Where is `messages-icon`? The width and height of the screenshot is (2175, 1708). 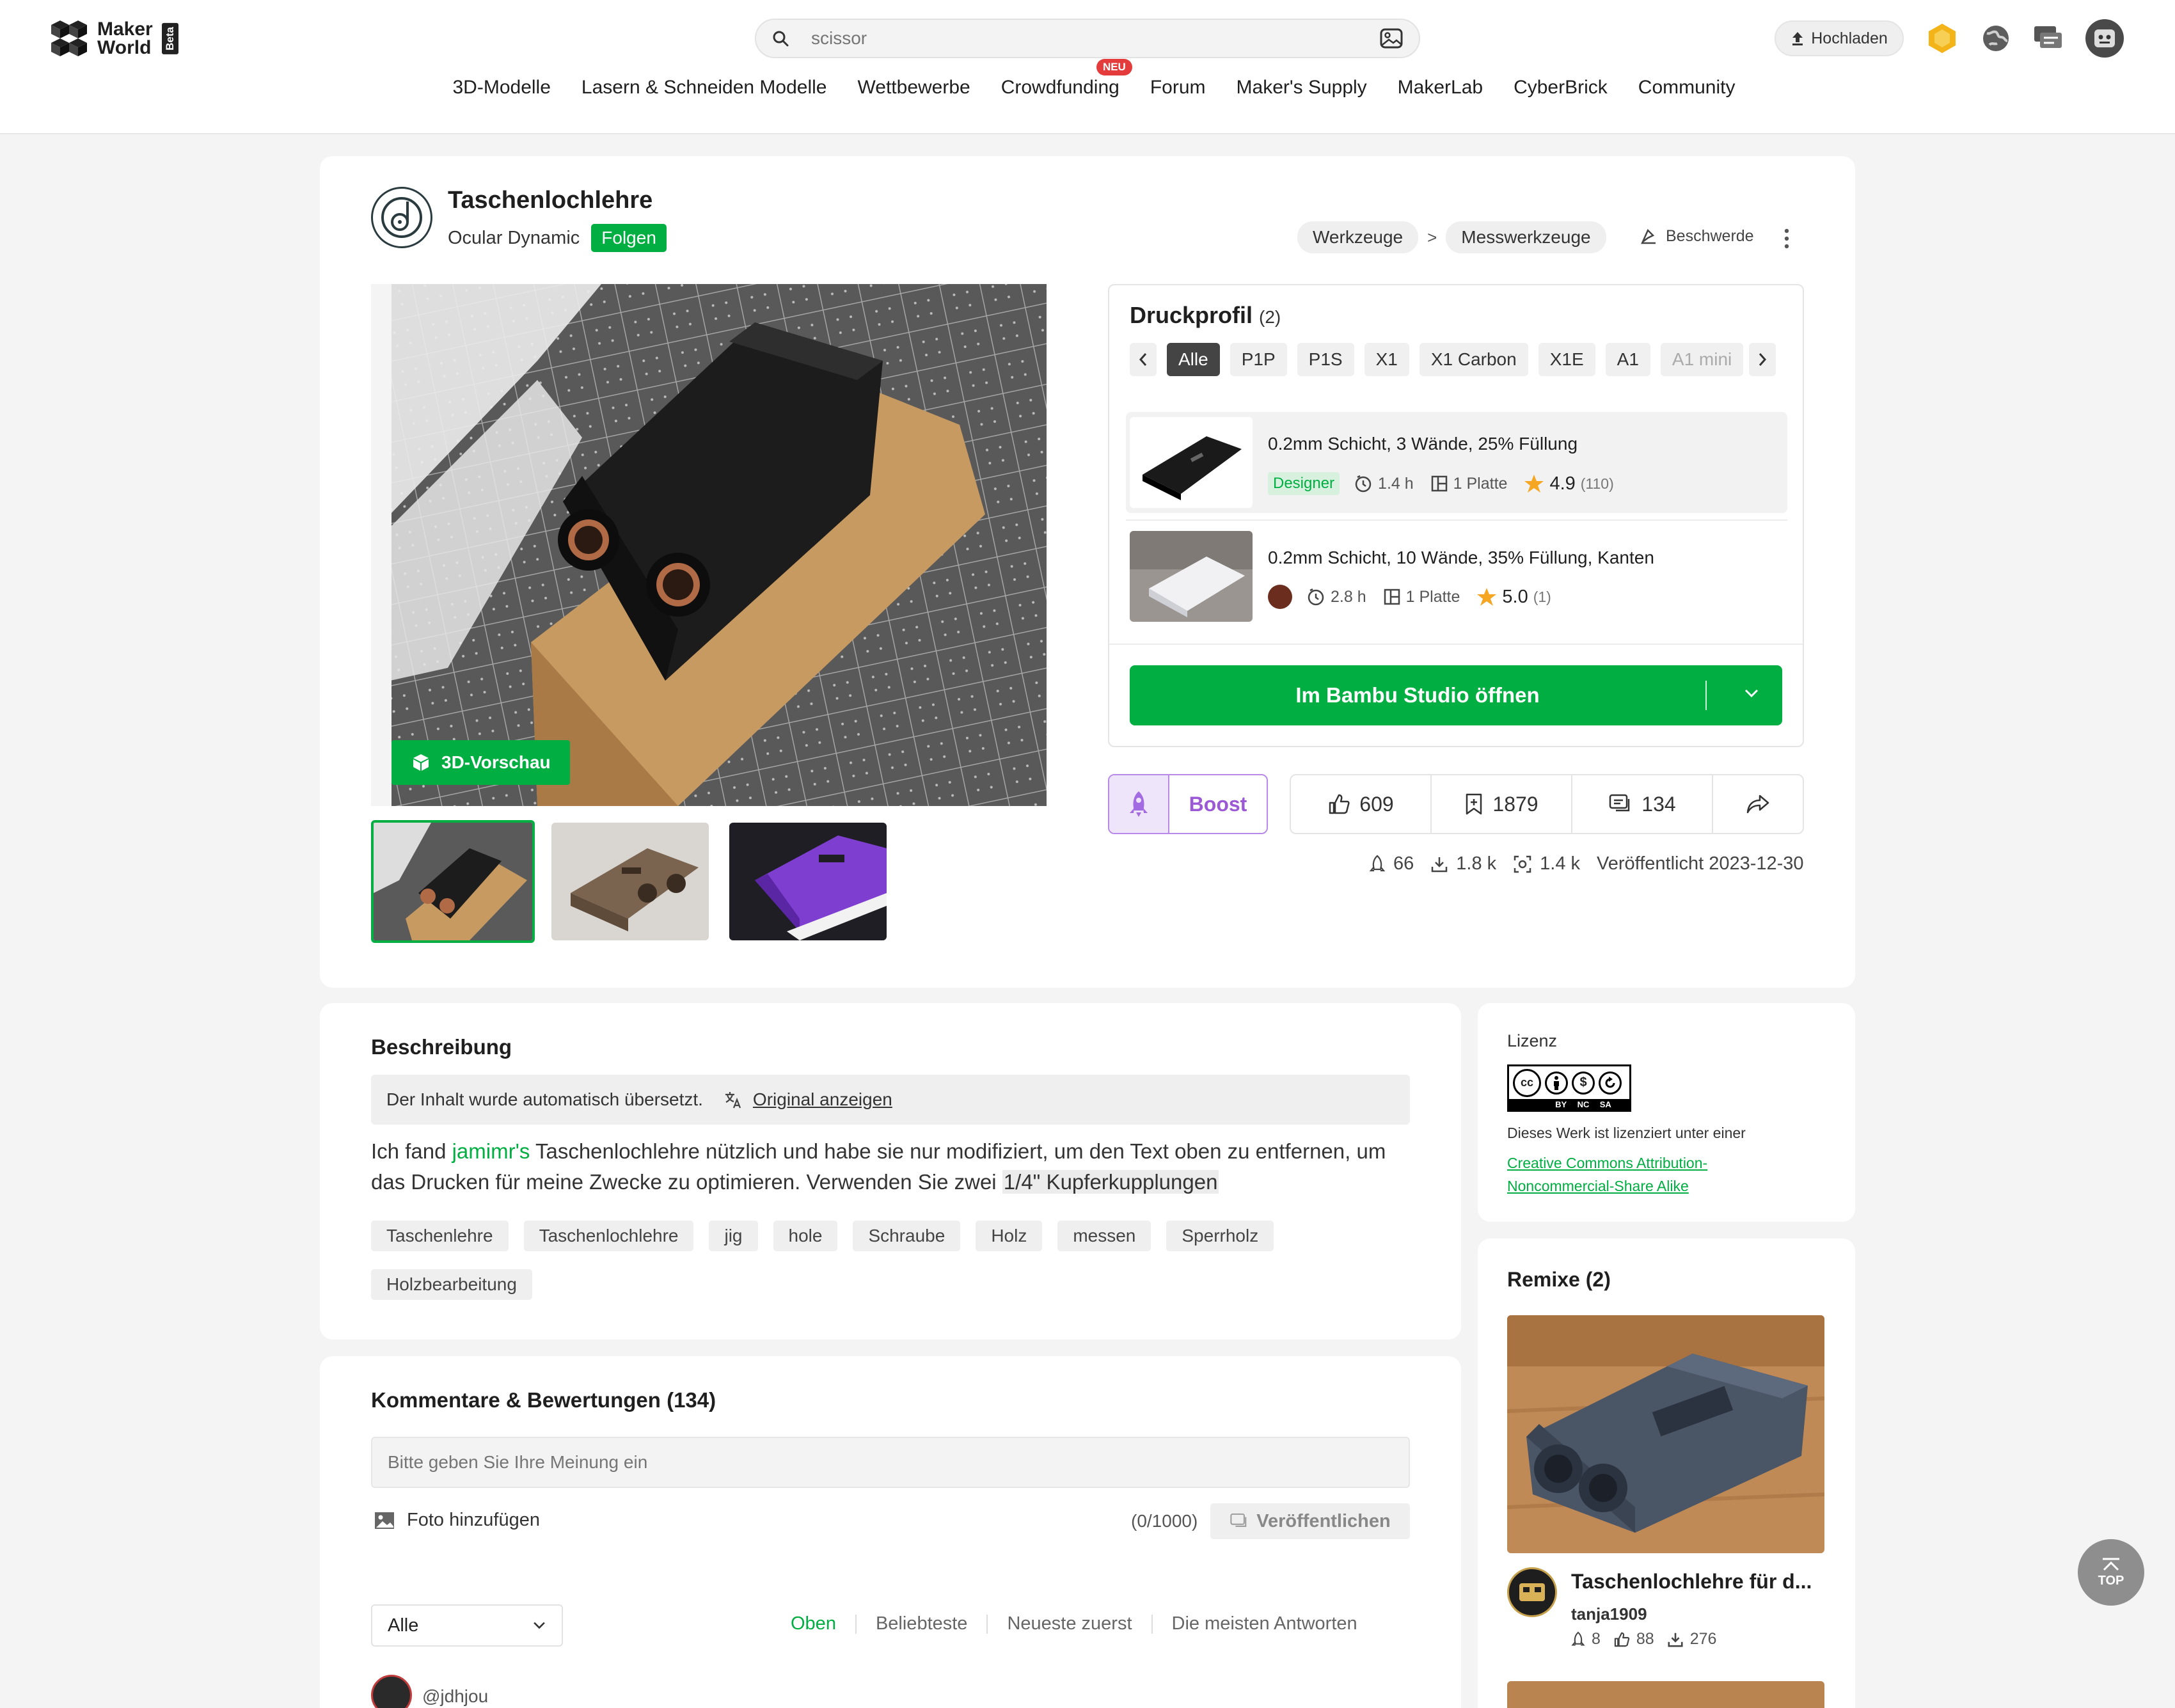 messages-icon is located at coordinates (2048, 39).